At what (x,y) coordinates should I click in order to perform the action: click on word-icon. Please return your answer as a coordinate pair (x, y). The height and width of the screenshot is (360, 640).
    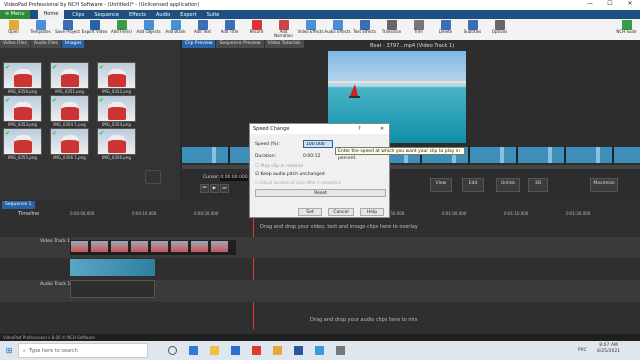
    Looking at the image, I should click on (298, 350).